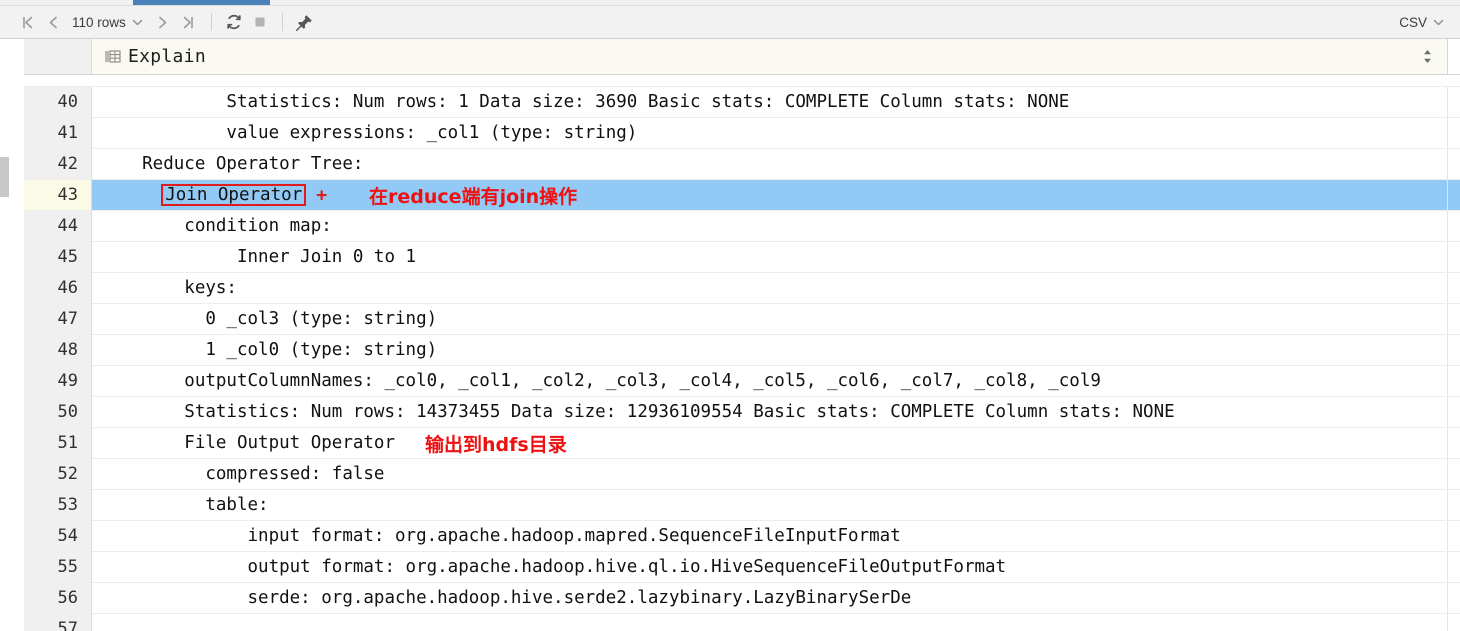 The image size is (1460, 631). Describe the element at coordinates (769, 288) in the screenshot. I see `row-cell-explain: keys:` at that location.